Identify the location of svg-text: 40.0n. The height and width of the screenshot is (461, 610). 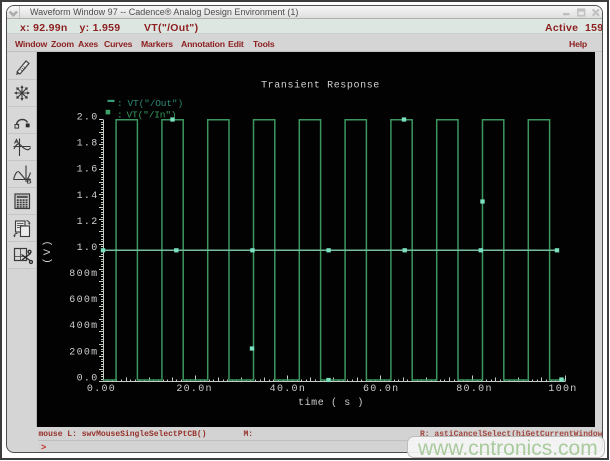
(288, 388).